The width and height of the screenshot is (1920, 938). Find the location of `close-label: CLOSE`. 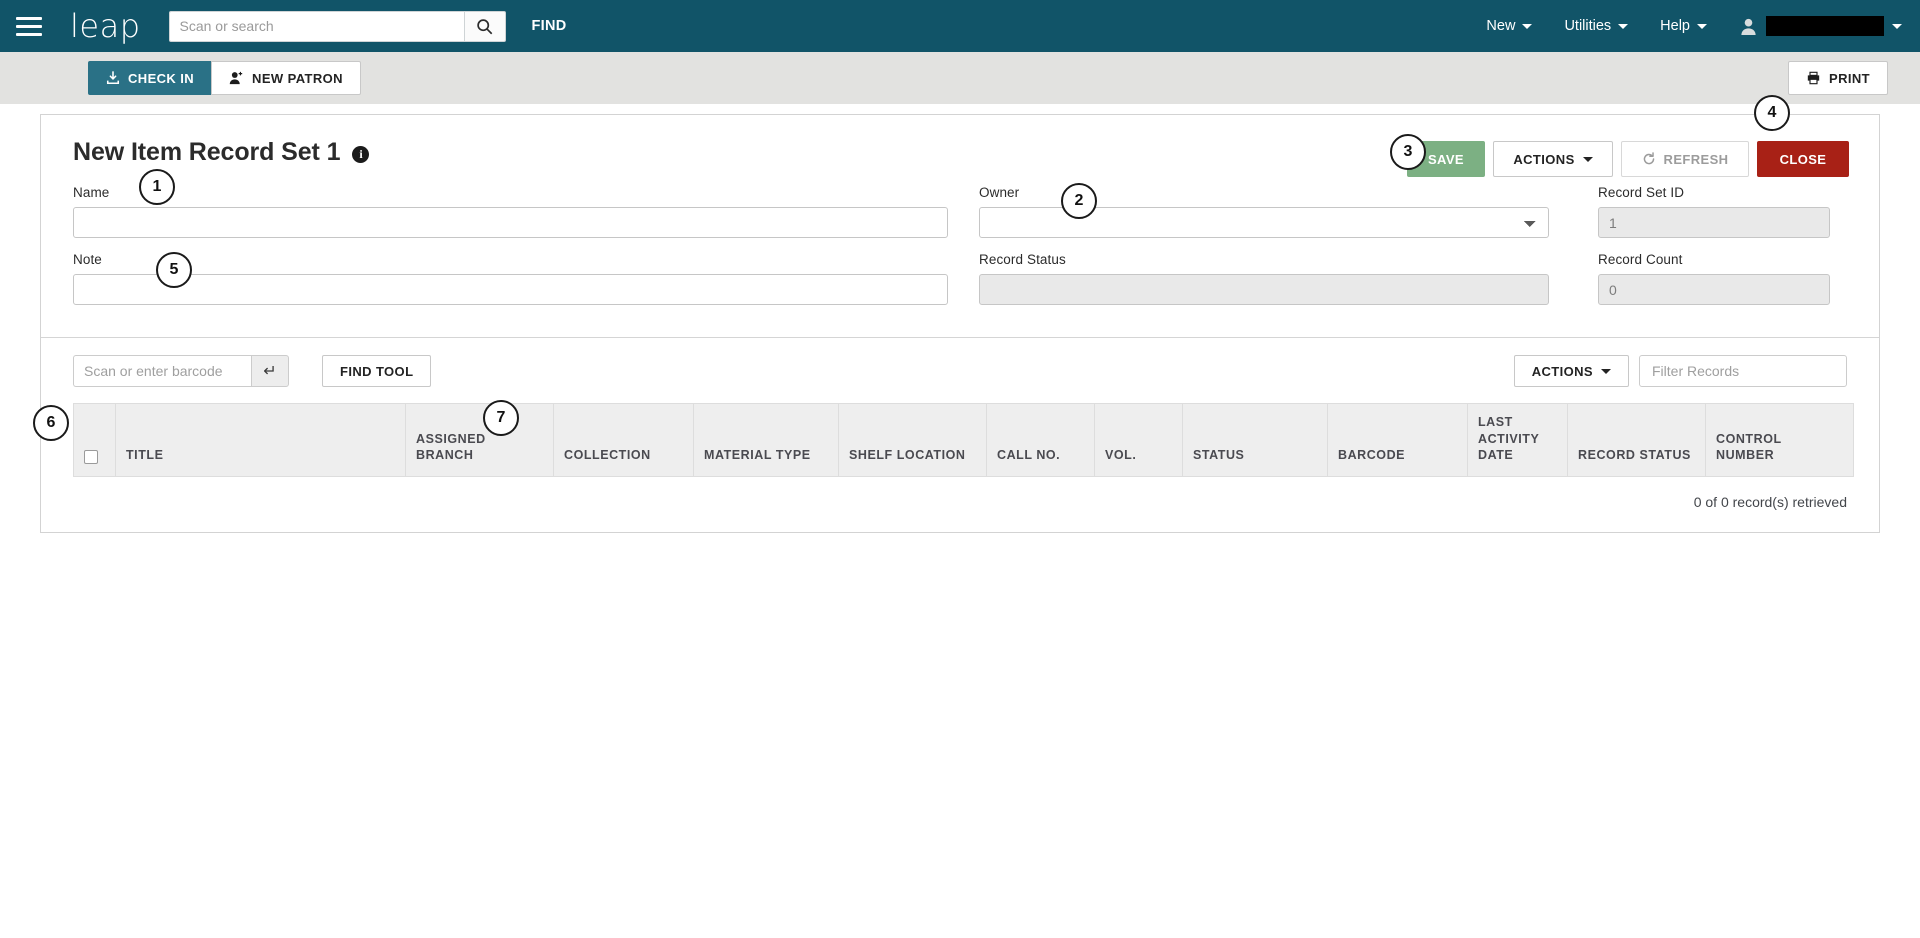

close-label: CLOSE is located at coordinates (1803, 159).